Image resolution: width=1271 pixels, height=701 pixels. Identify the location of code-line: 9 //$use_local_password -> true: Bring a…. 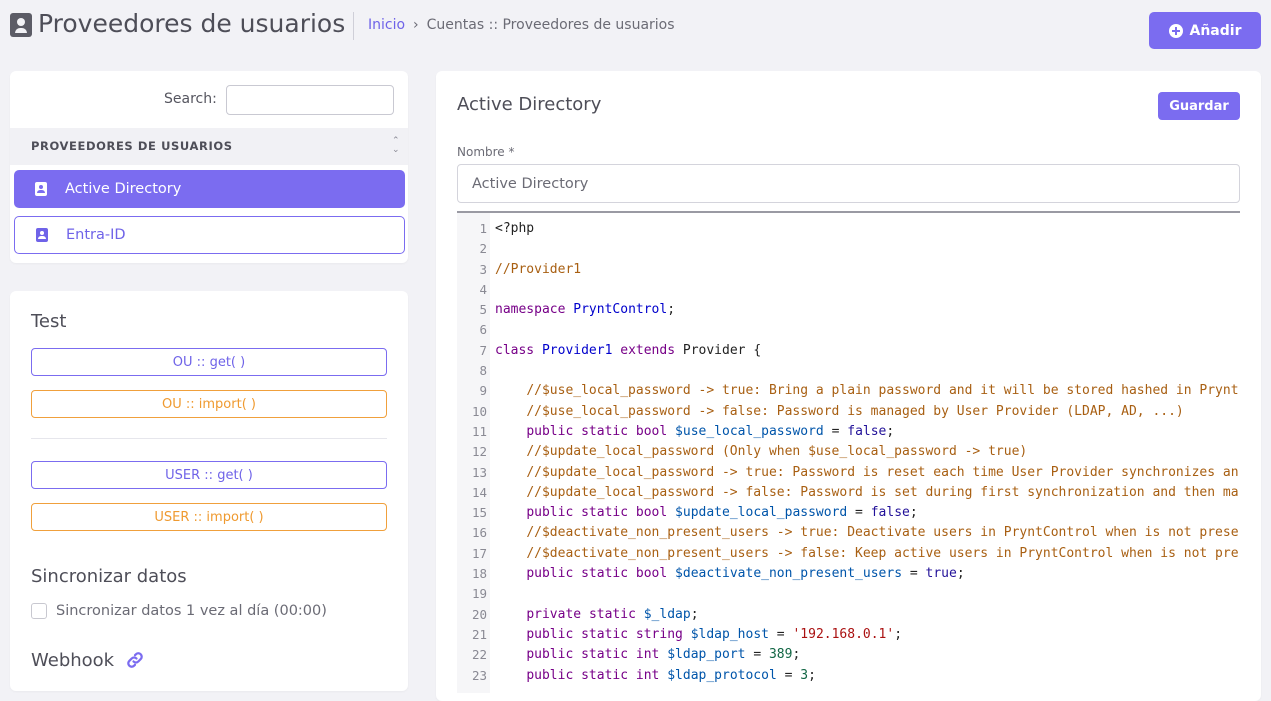
(848, 391).